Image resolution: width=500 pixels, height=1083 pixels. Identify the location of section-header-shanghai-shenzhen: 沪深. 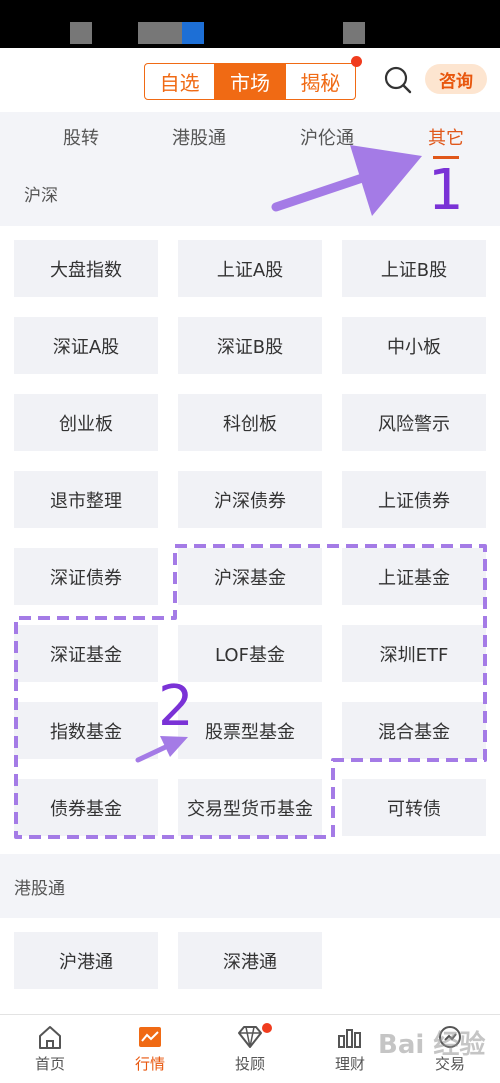
(250, 193).